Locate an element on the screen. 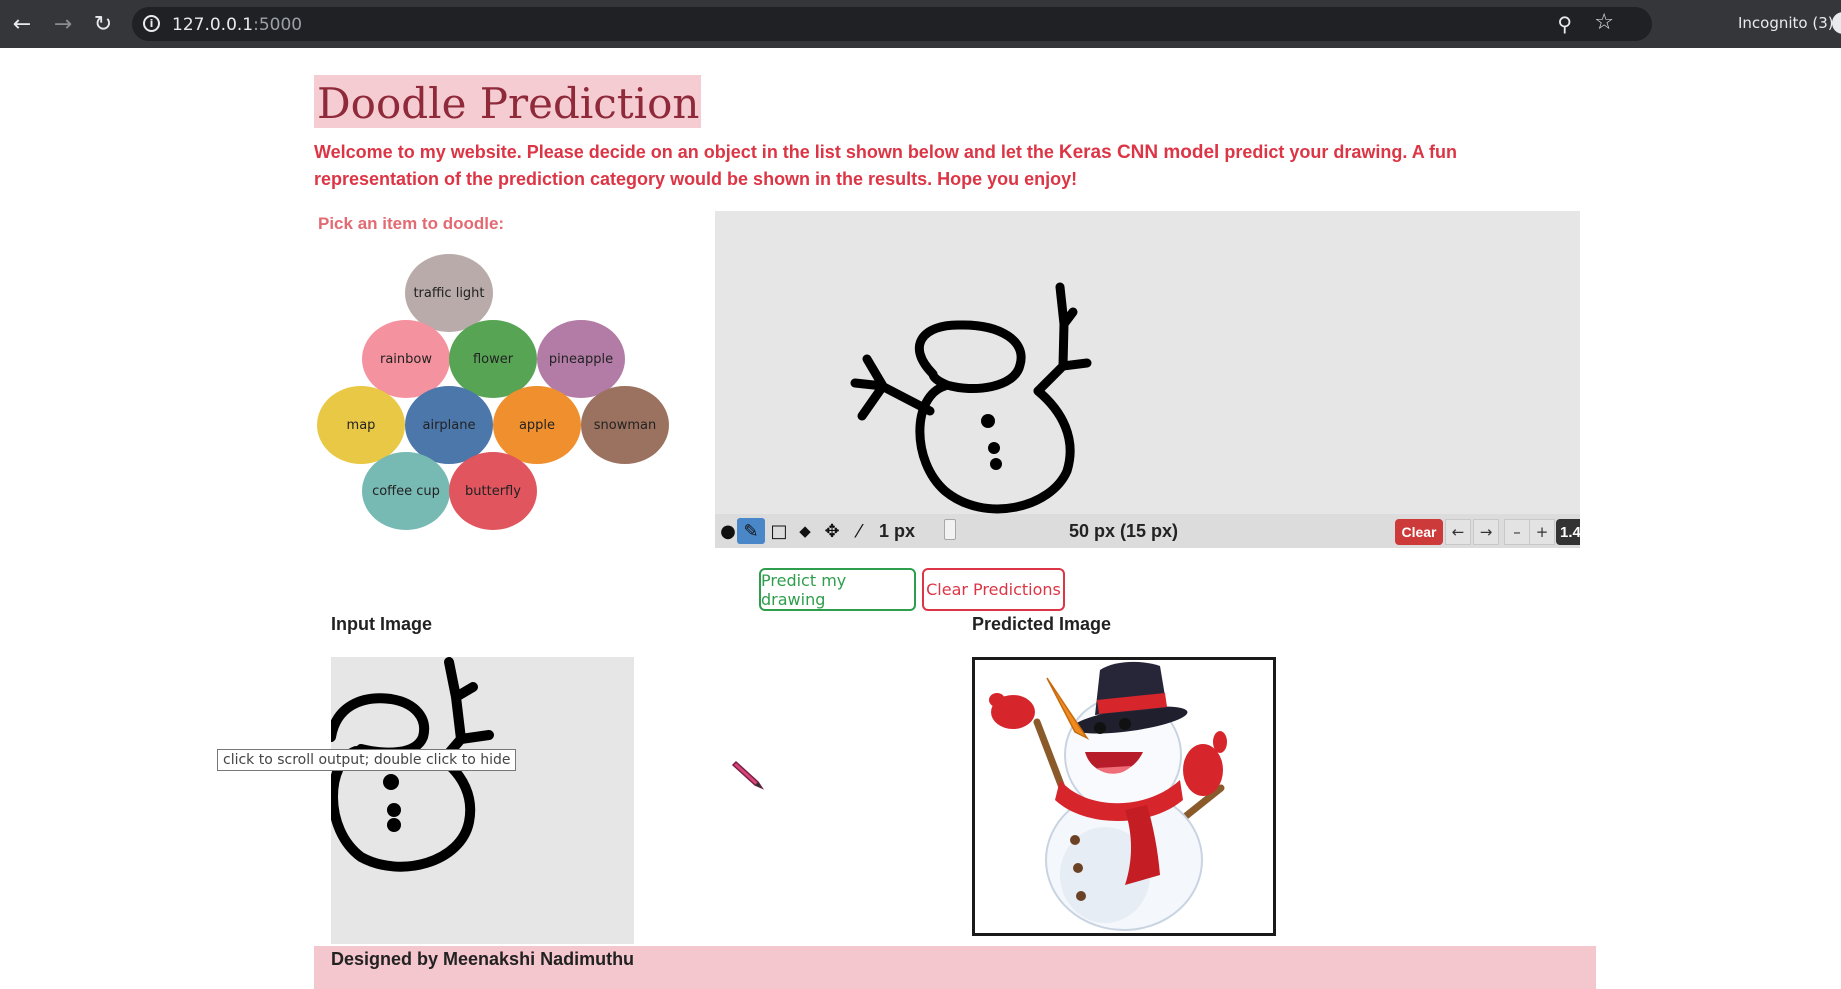 This screenshot has width=1841, height=989. eraser-tool-icon: ◆ is located at coordinates (805, 531).